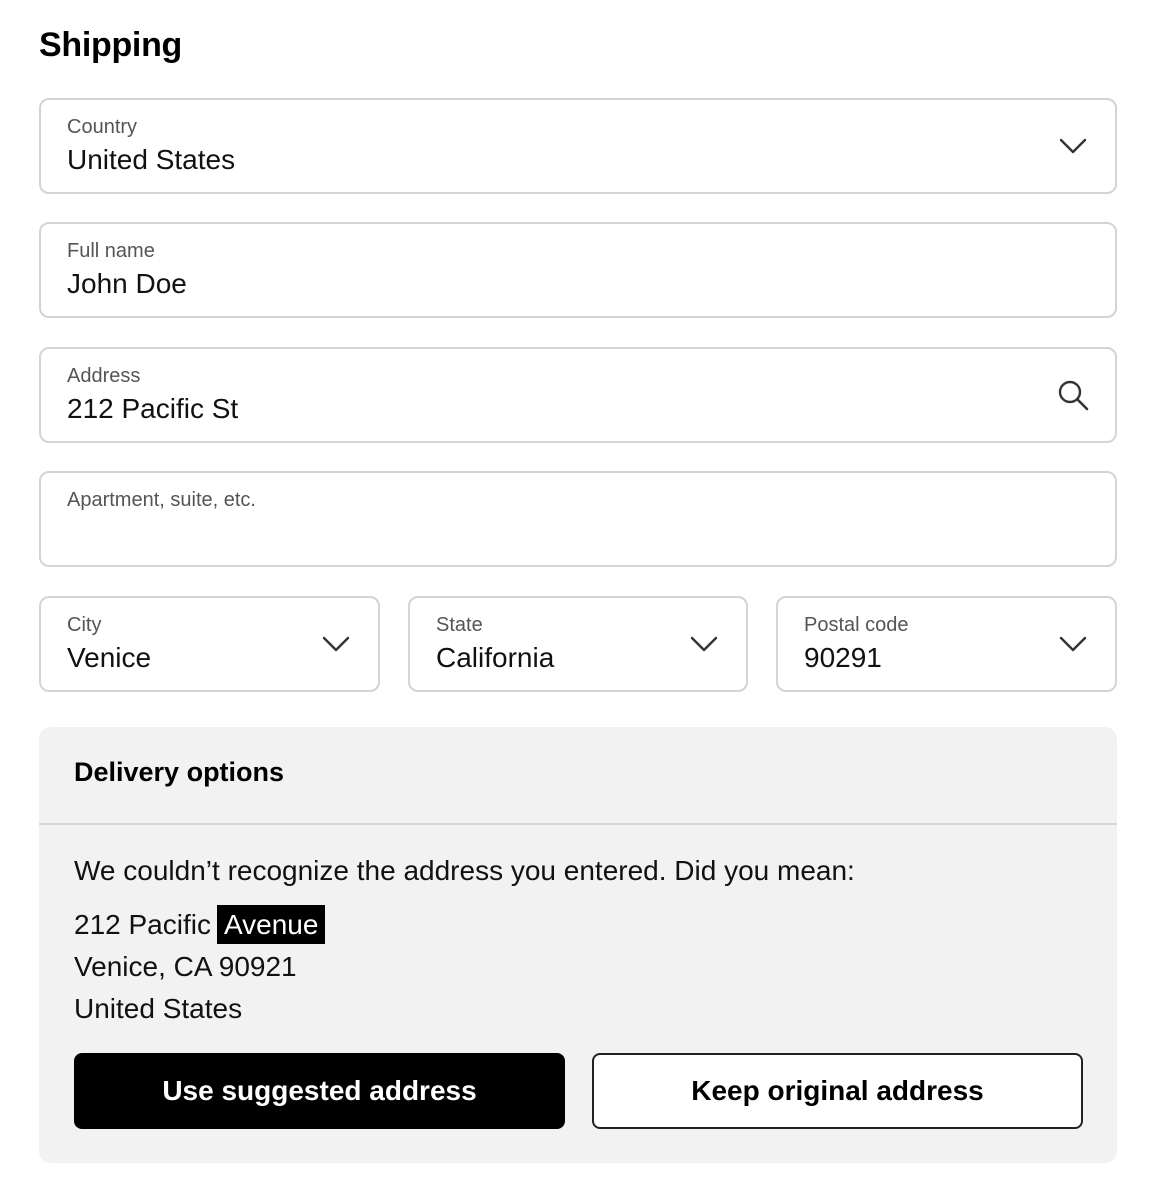 Image resolution: width=1160 pixels, height=1200 pixels. Describe the element at coordinates (109, 657) in the screenshot. I see `city-value: Venice` at that location.